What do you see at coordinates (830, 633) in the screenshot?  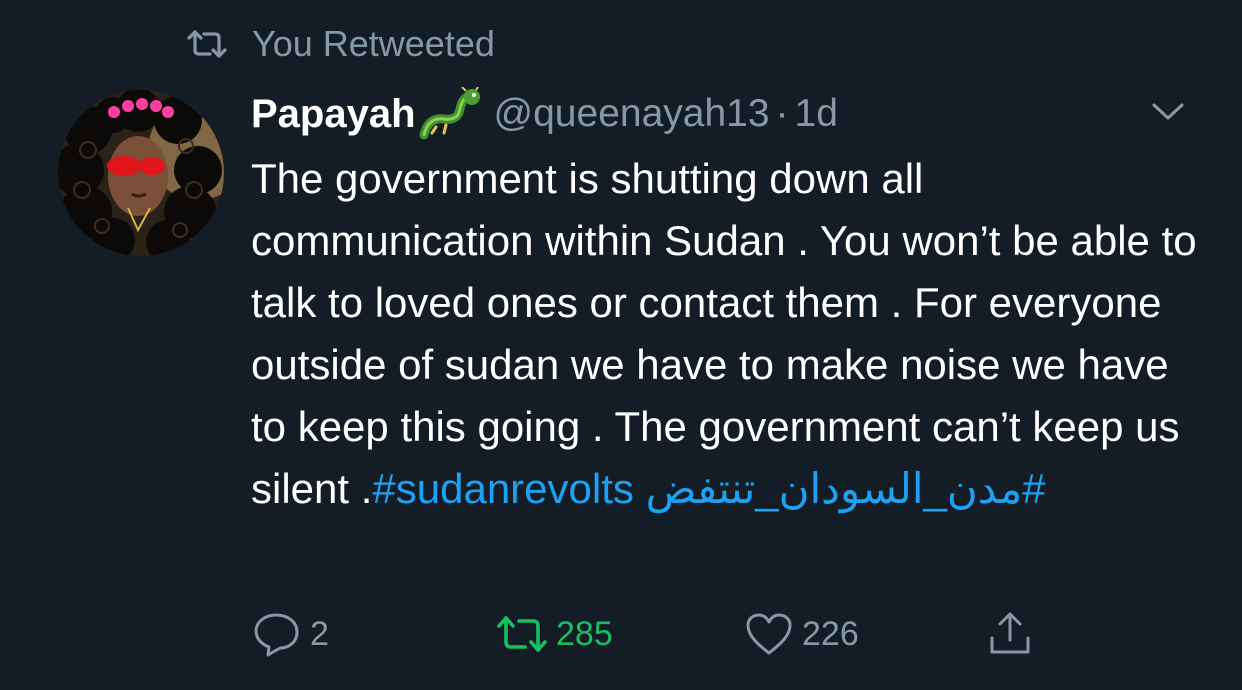 I see `like-count: 226` at bounding box center [830, 633].